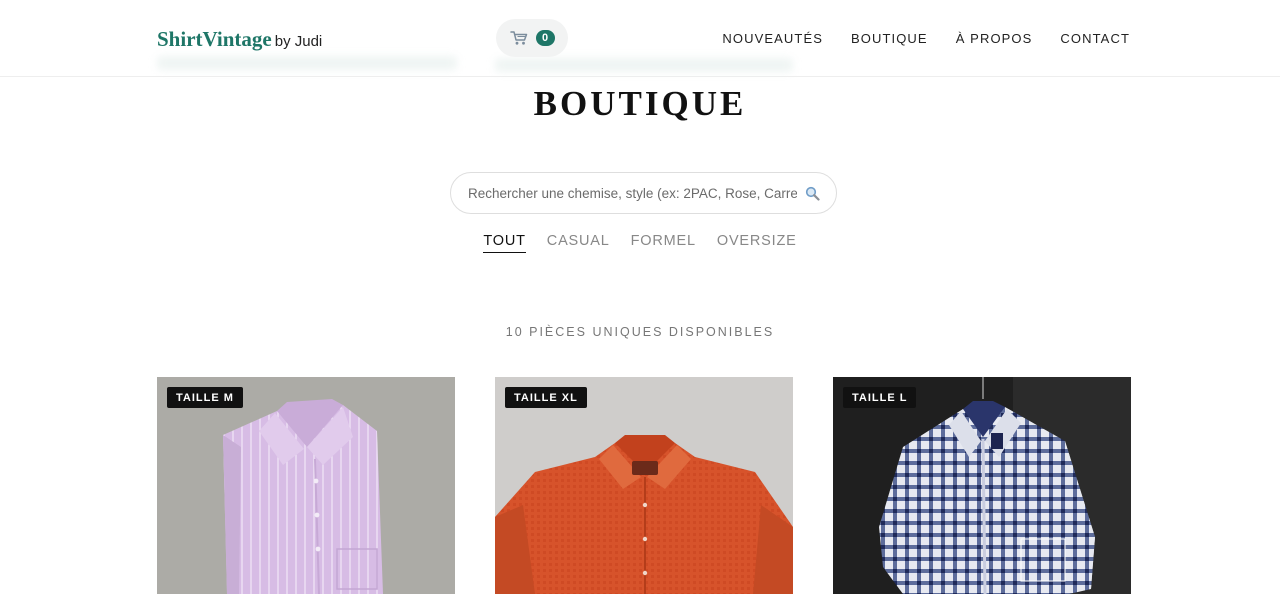 This screenshot has width=1280, height=594. I want to click on product-card: TAILLE XL, so click(644, 485).